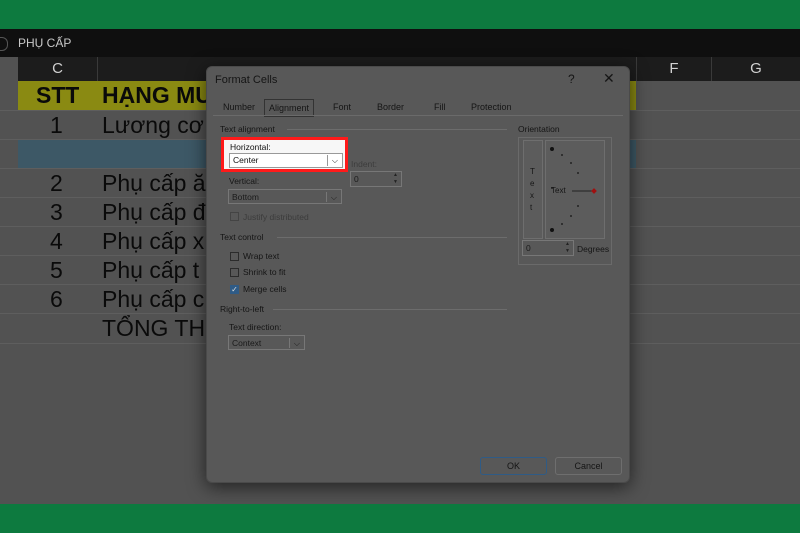 Image resolution: width=800 pixels, height=533 pixels. I want to click on column-header-f: F, so click(674, 69).